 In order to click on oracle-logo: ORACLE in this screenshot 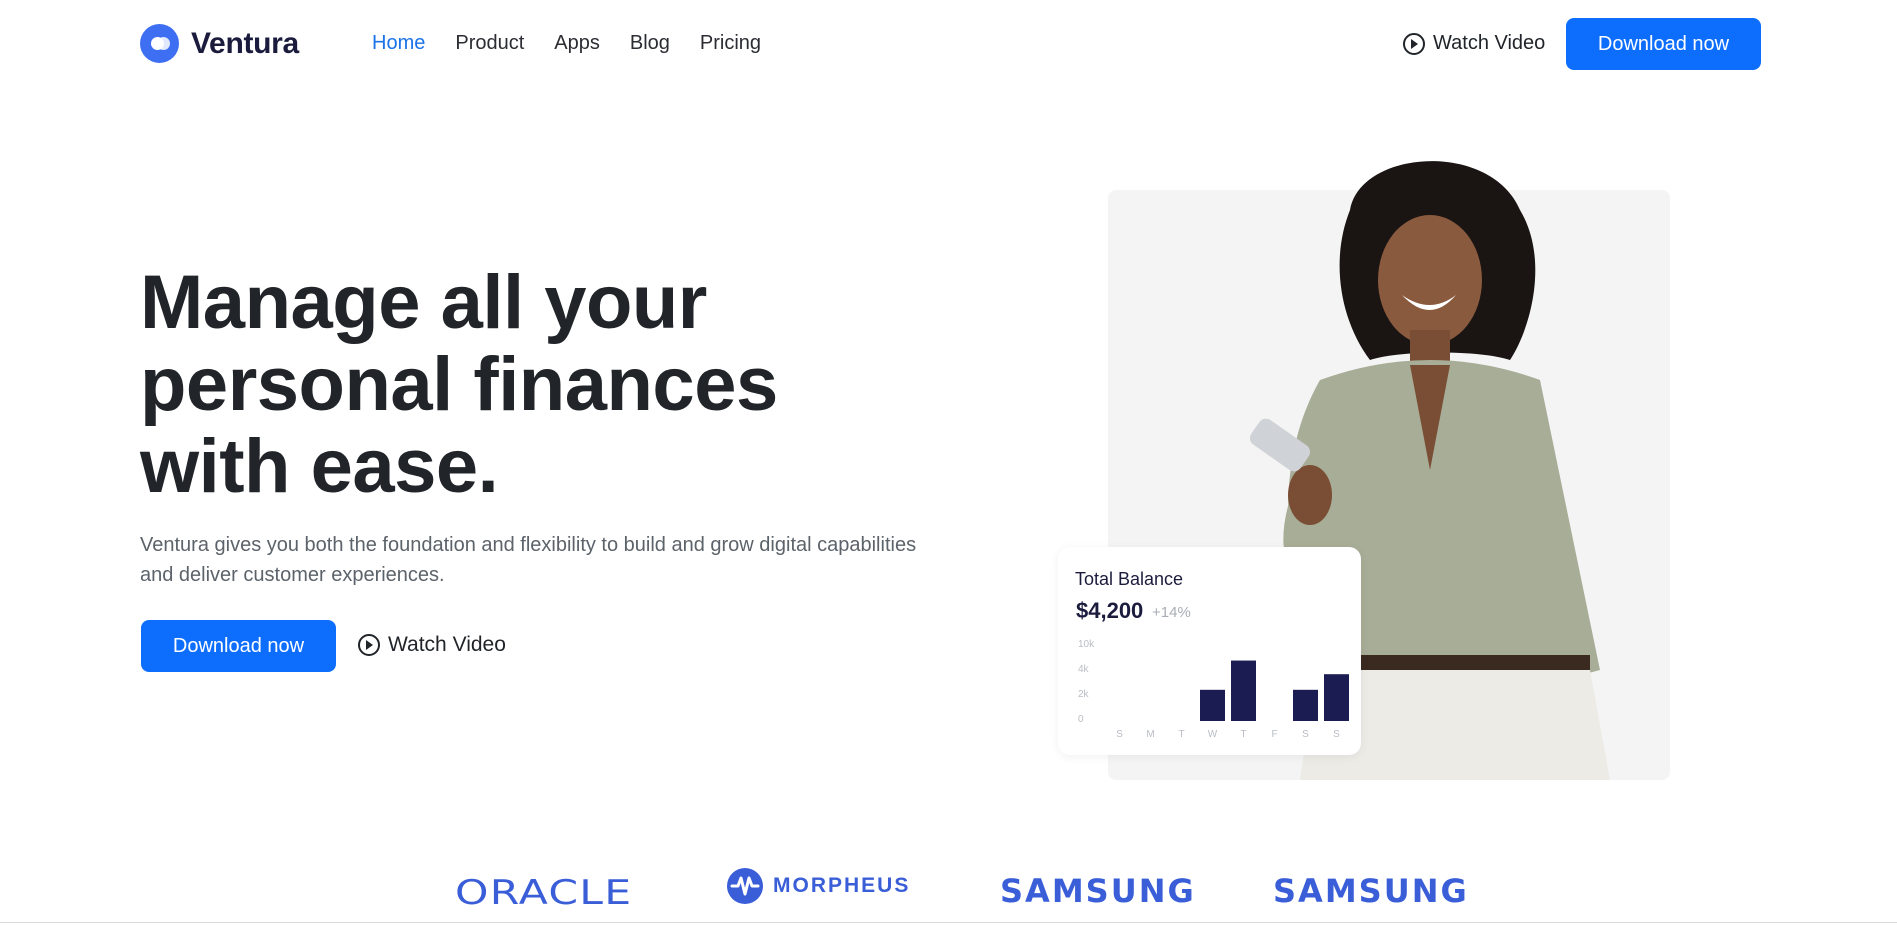, I will do `click(544, 893)`.